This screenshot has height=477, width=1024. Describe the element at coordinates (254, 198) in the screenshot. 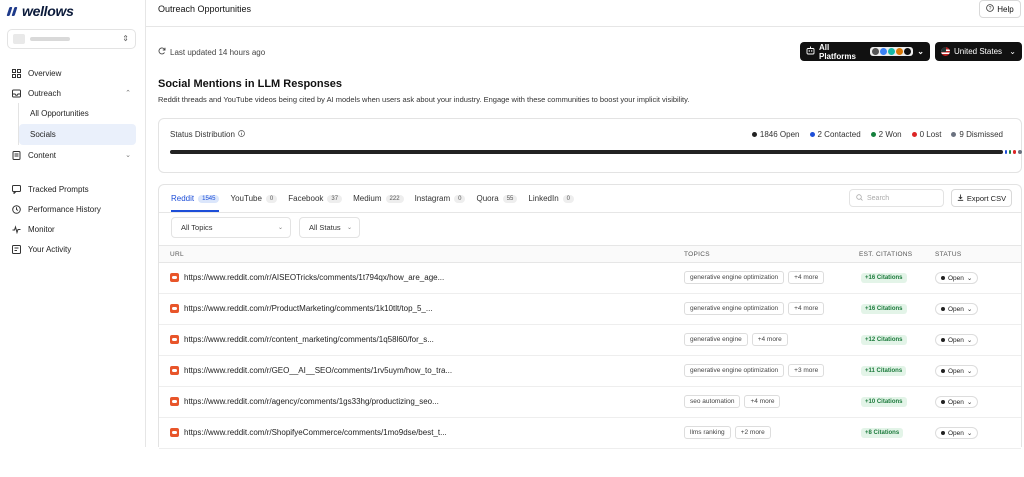

I see `tab-youtube: YouTube 0` at that location.